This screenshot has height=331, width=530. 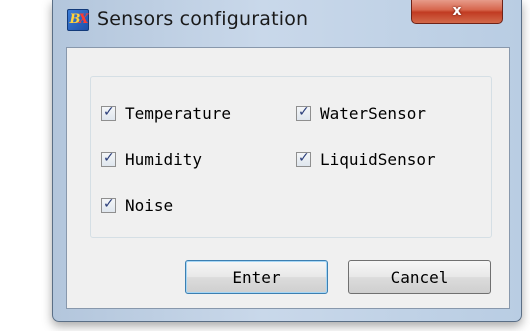 I want to click on enter-button: Enter, so click(x=256, y=277).